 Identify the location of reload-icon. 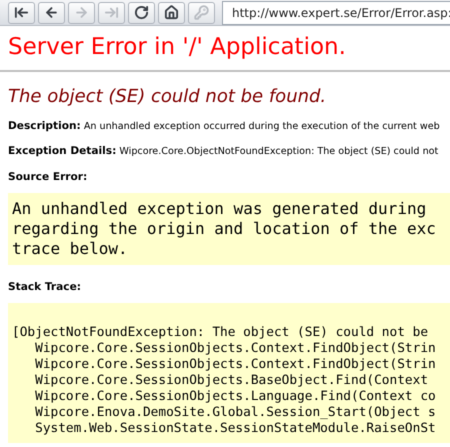
(141, 12).